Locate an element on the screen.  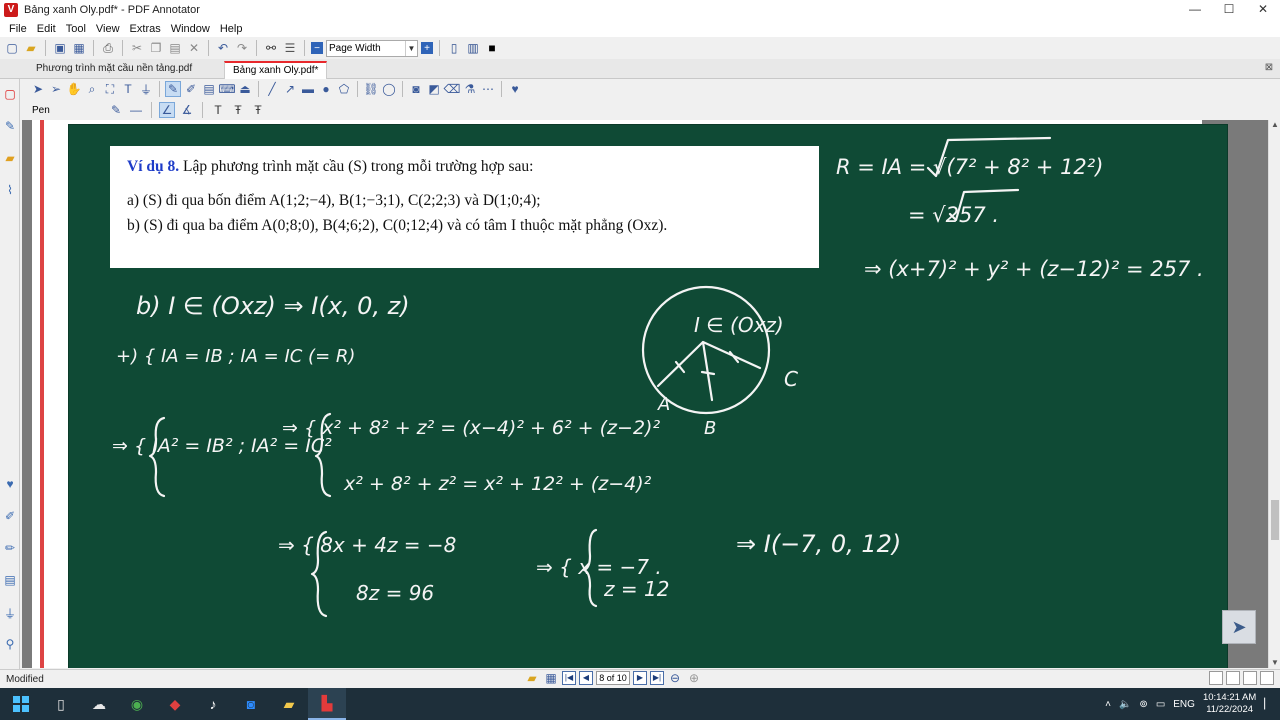
network-icon: ⊚ is located at coordinates (1143, 704).